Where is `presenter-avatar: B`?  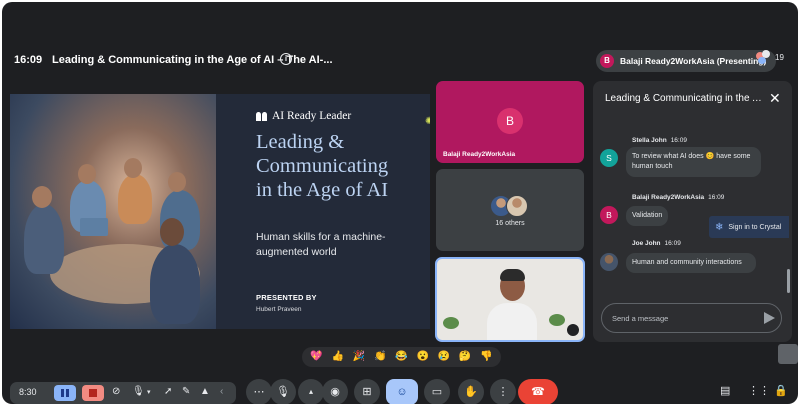 presenter-avatar: B is located at coordinates (607, 61).